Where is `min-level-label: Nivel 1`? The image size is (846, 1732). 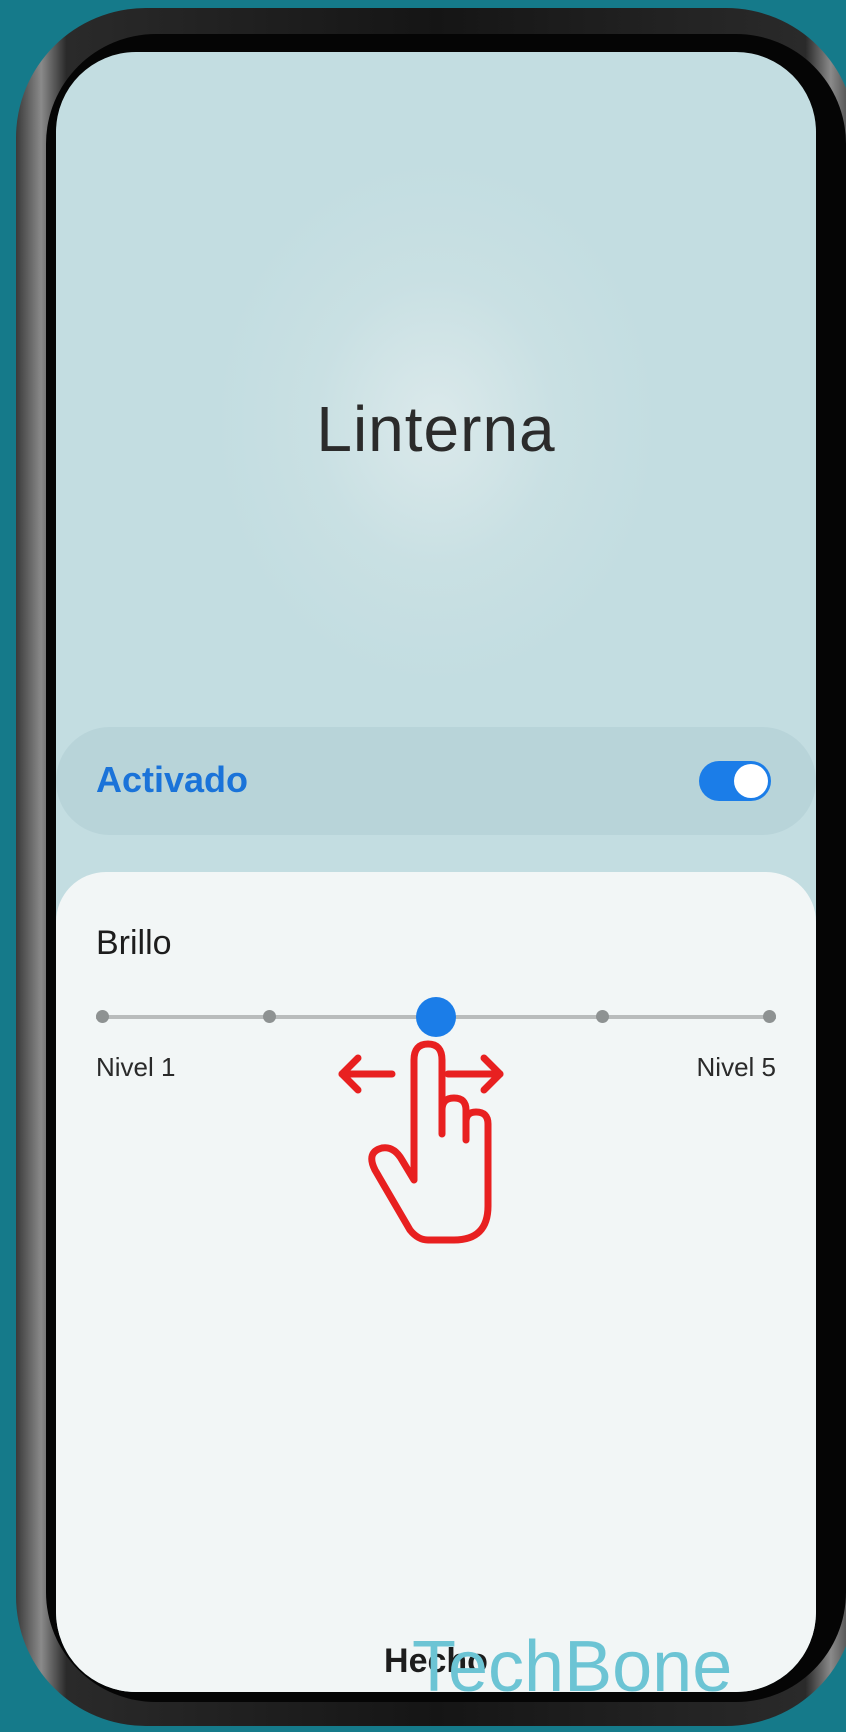 min-level-label: Nivel 1 is located at coordinates (136, 1067).